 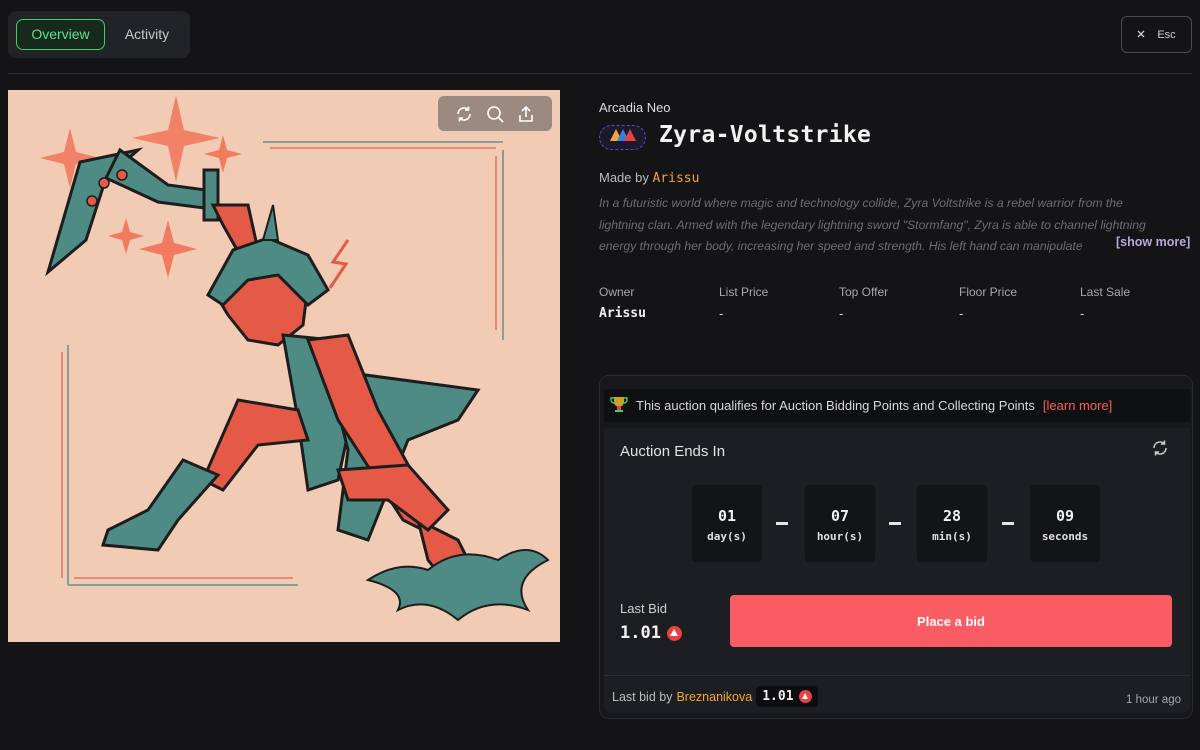 What do you see at coordinates (147, 34) in the screenshot?
I see `tab-activity: Activity` at bounding box center [147, 34].